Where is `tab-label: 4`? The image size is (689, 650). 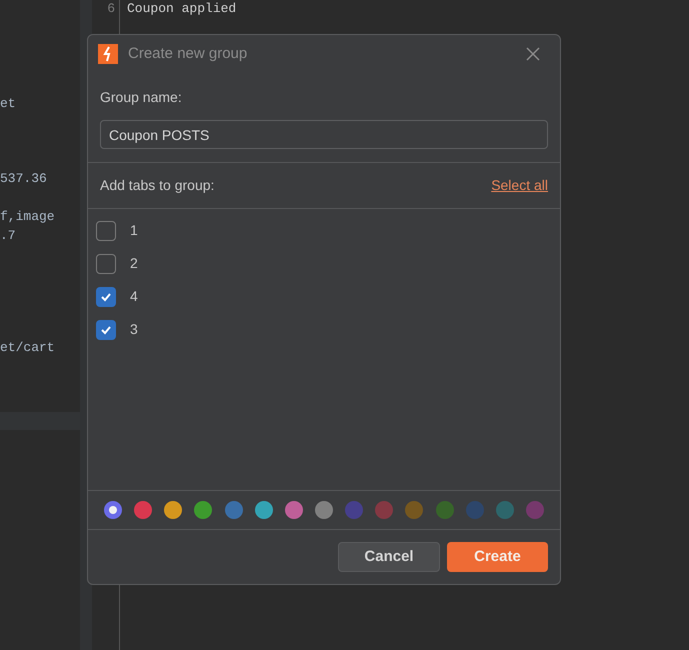 tab-label: 4 is located at coordinates (134, 296).